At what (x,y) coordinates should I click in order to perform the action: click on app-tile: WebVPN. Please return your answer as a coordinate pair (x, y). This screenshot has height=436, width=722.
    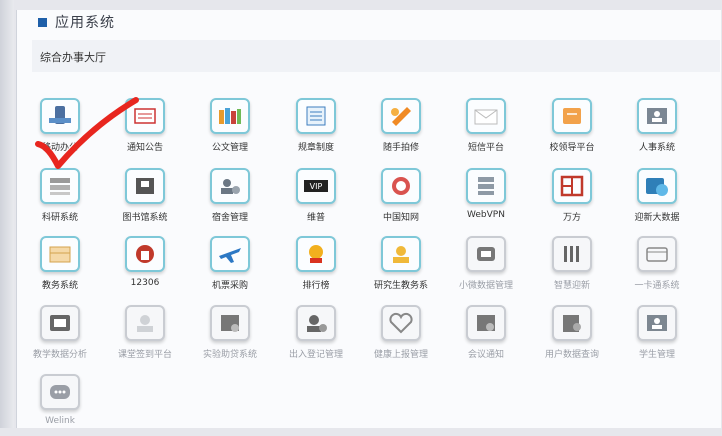
    Looking at the image, I should click on (486, 199).